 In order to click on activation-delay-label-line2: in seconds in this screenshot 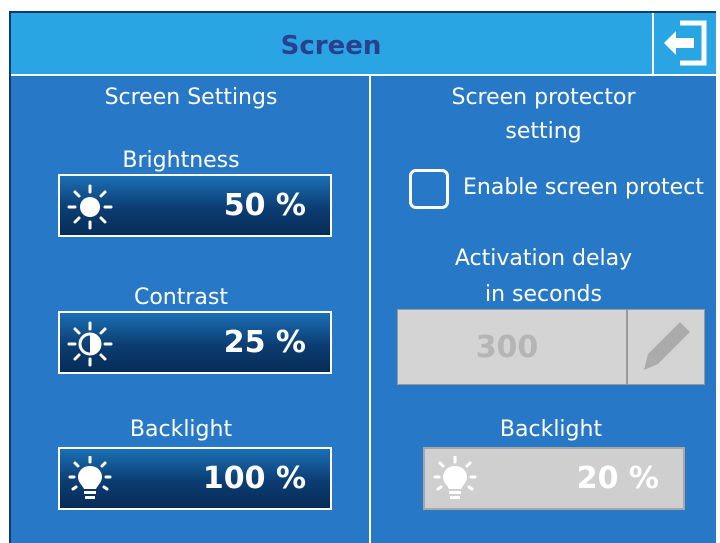, I will do `click(543, 294)`.